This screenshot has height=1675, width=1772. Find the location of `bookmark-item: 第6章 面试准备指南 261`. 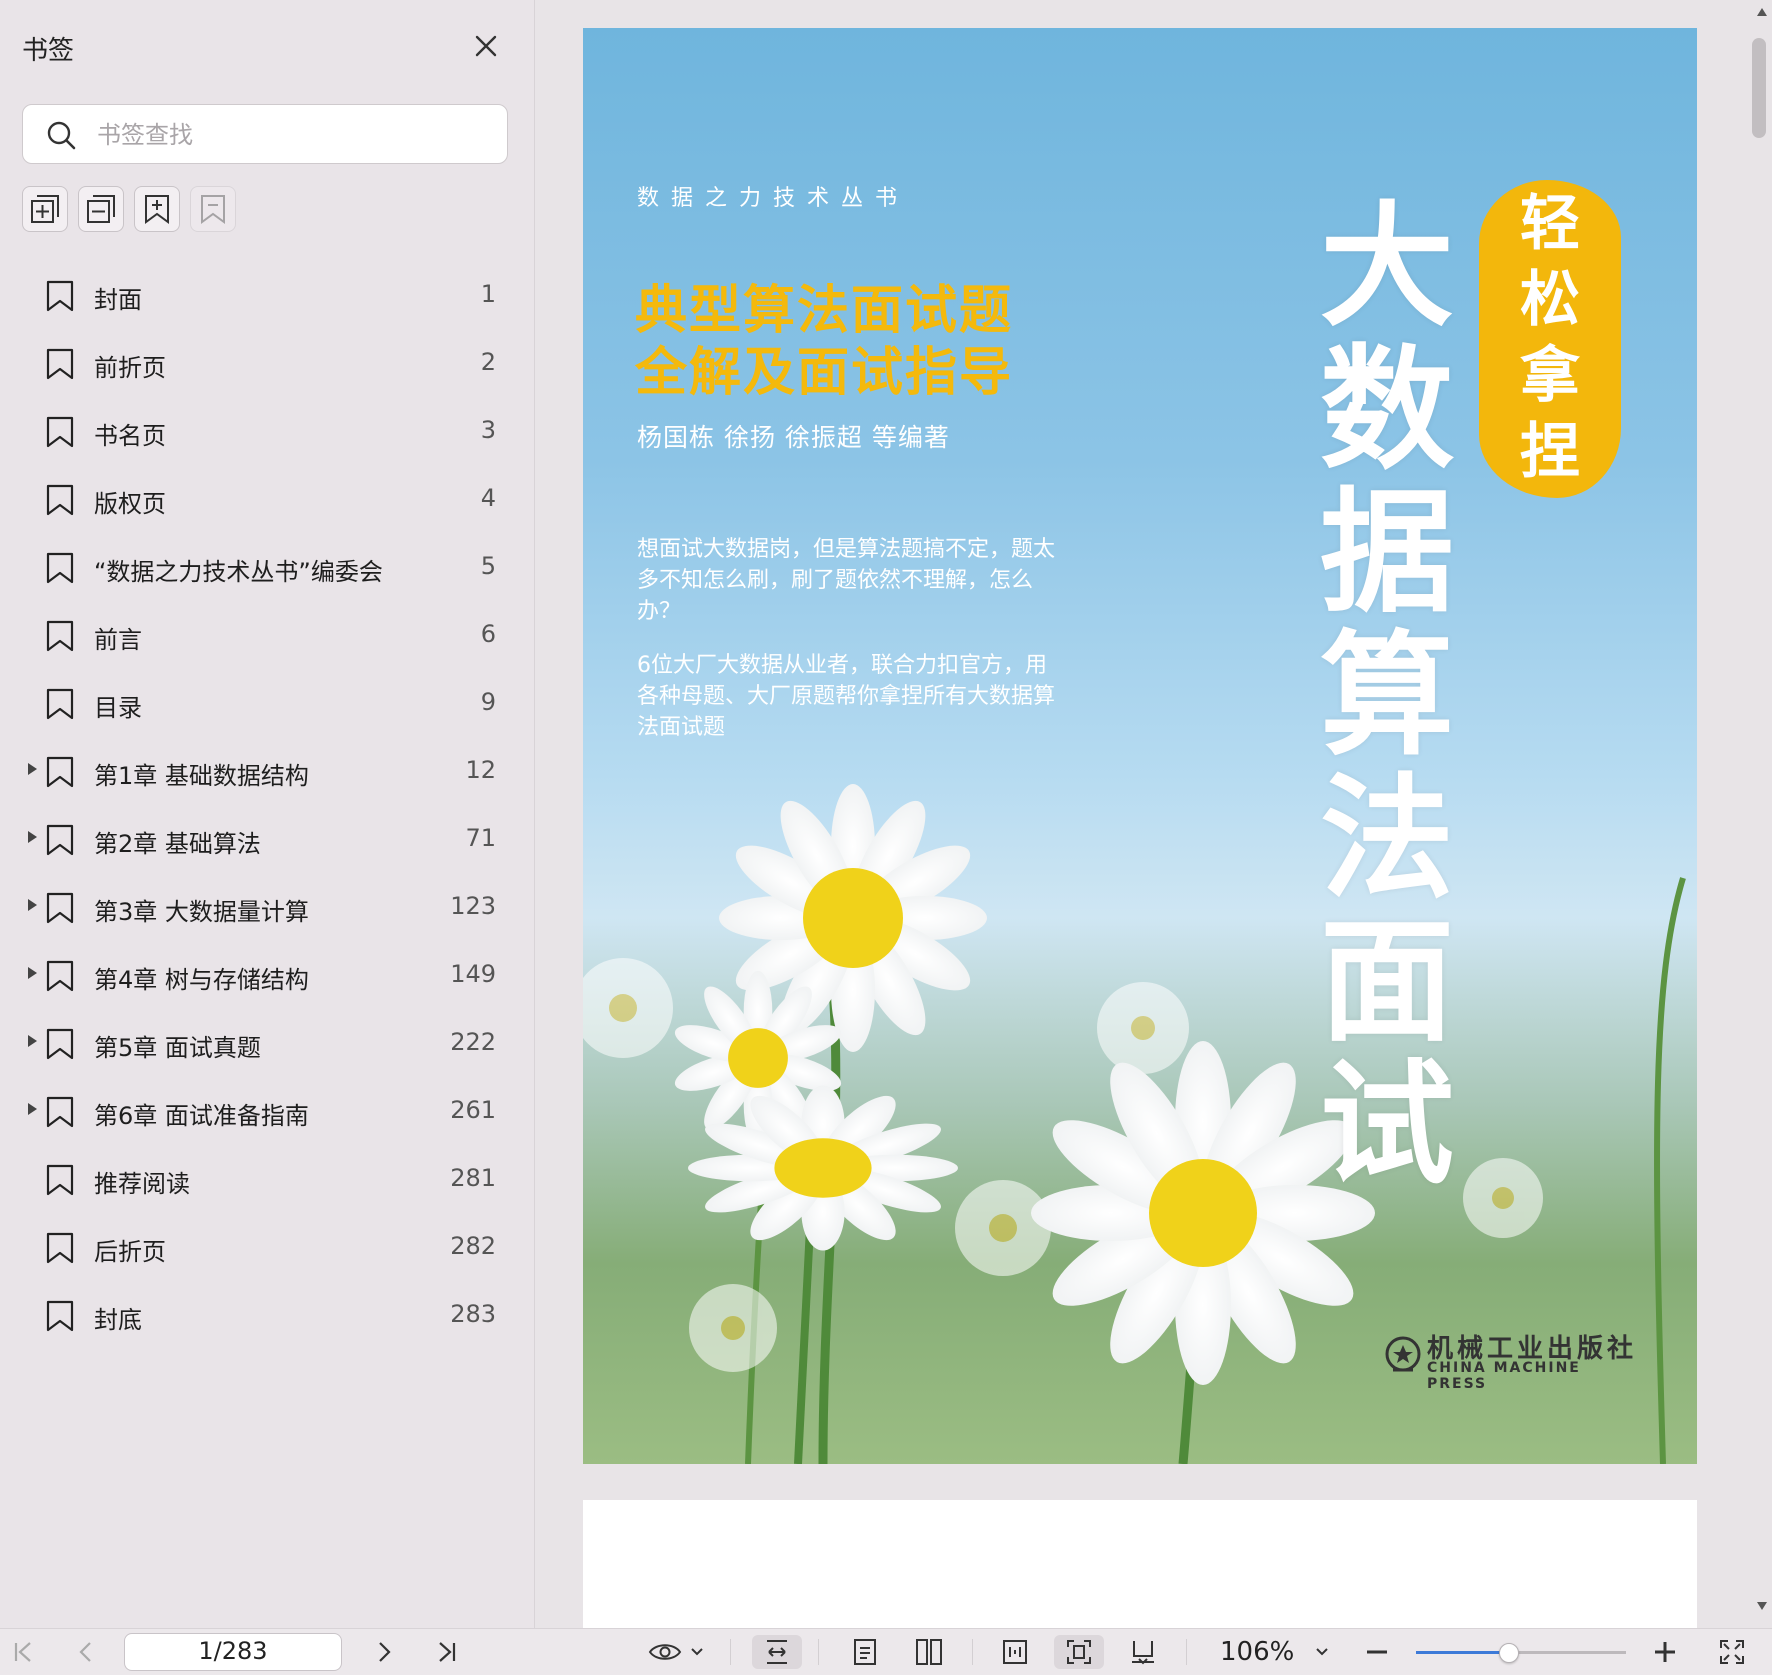

bookmark-item: 第6章 面试准备指南 261 is located at coordinates (267, 1112).